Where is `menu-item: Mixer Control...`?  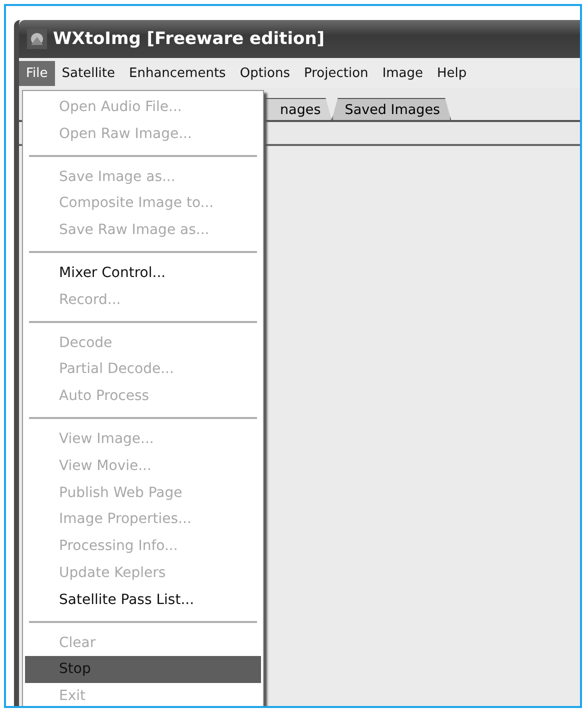
menu-item: Mixer Control... is located at coordinates (143, 273).